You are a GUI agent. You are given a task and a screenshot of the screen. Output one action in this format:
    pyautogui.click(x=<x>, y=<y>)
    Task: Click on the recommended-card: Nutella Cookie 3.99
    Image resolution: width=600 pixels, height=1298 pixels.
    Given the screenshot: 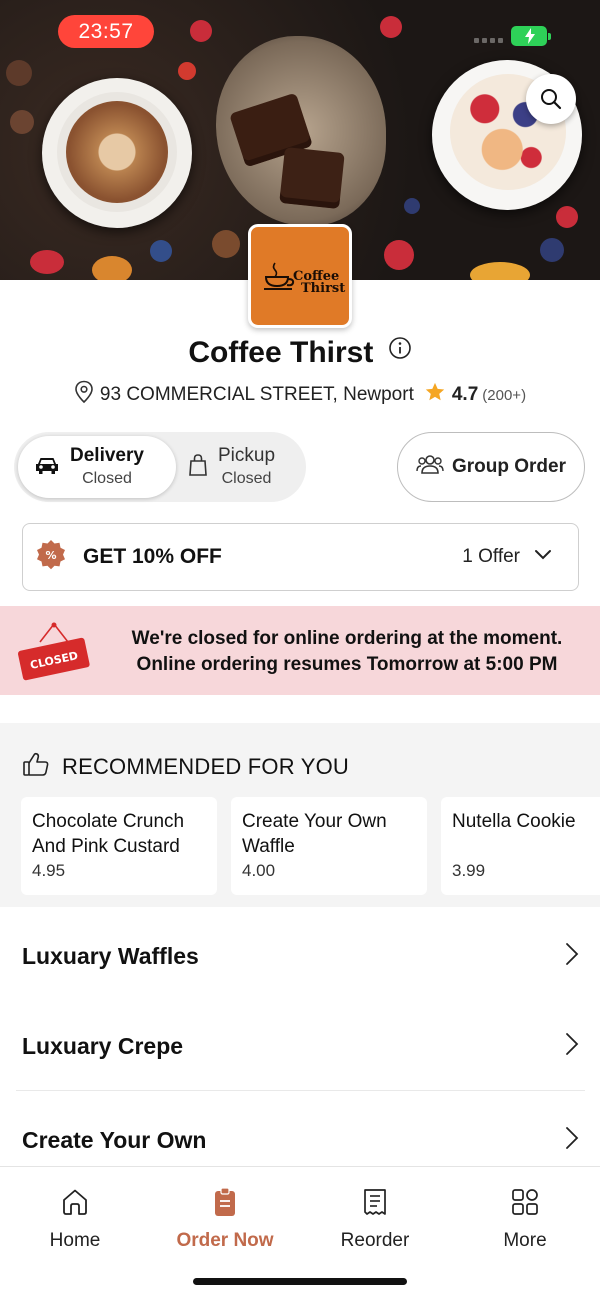 What is the action you would take?
    pyautogui.click(x=520, y=846)
    